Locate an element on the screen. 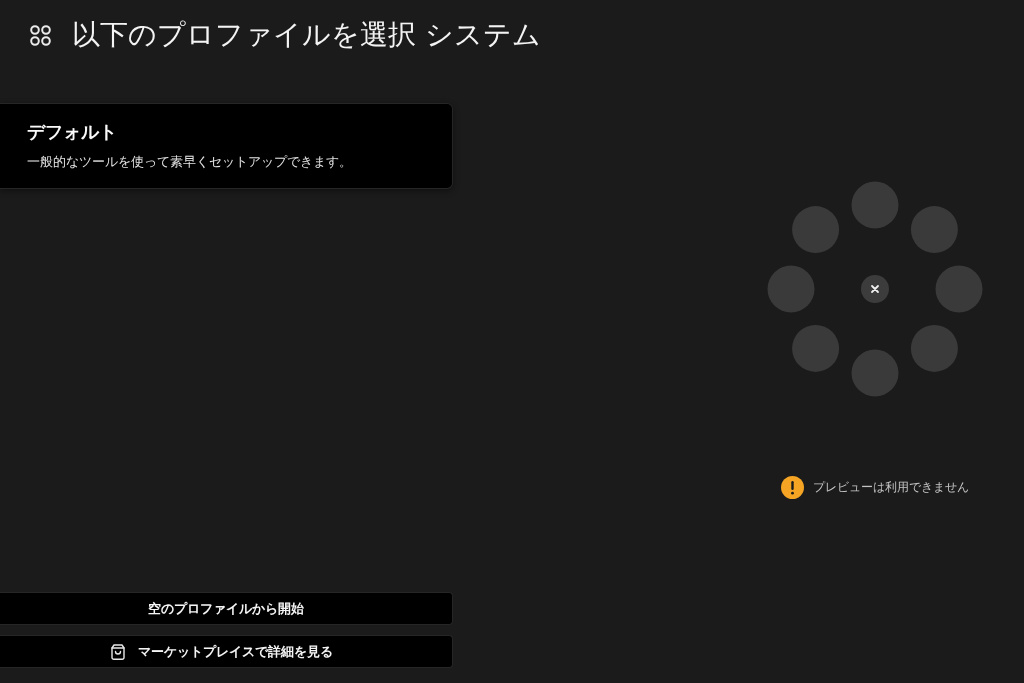 This screenshot has width=1024, height=683. four-circles-icon is located at coordinates (40, 35).